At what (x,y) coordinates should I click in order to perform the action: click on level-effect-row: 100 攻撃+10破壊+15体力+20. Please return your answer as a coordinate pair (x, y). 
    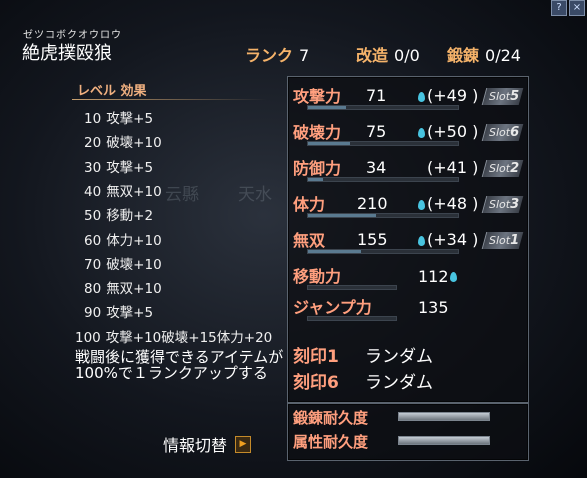
    Looking at the image, I should click on (173, 336).